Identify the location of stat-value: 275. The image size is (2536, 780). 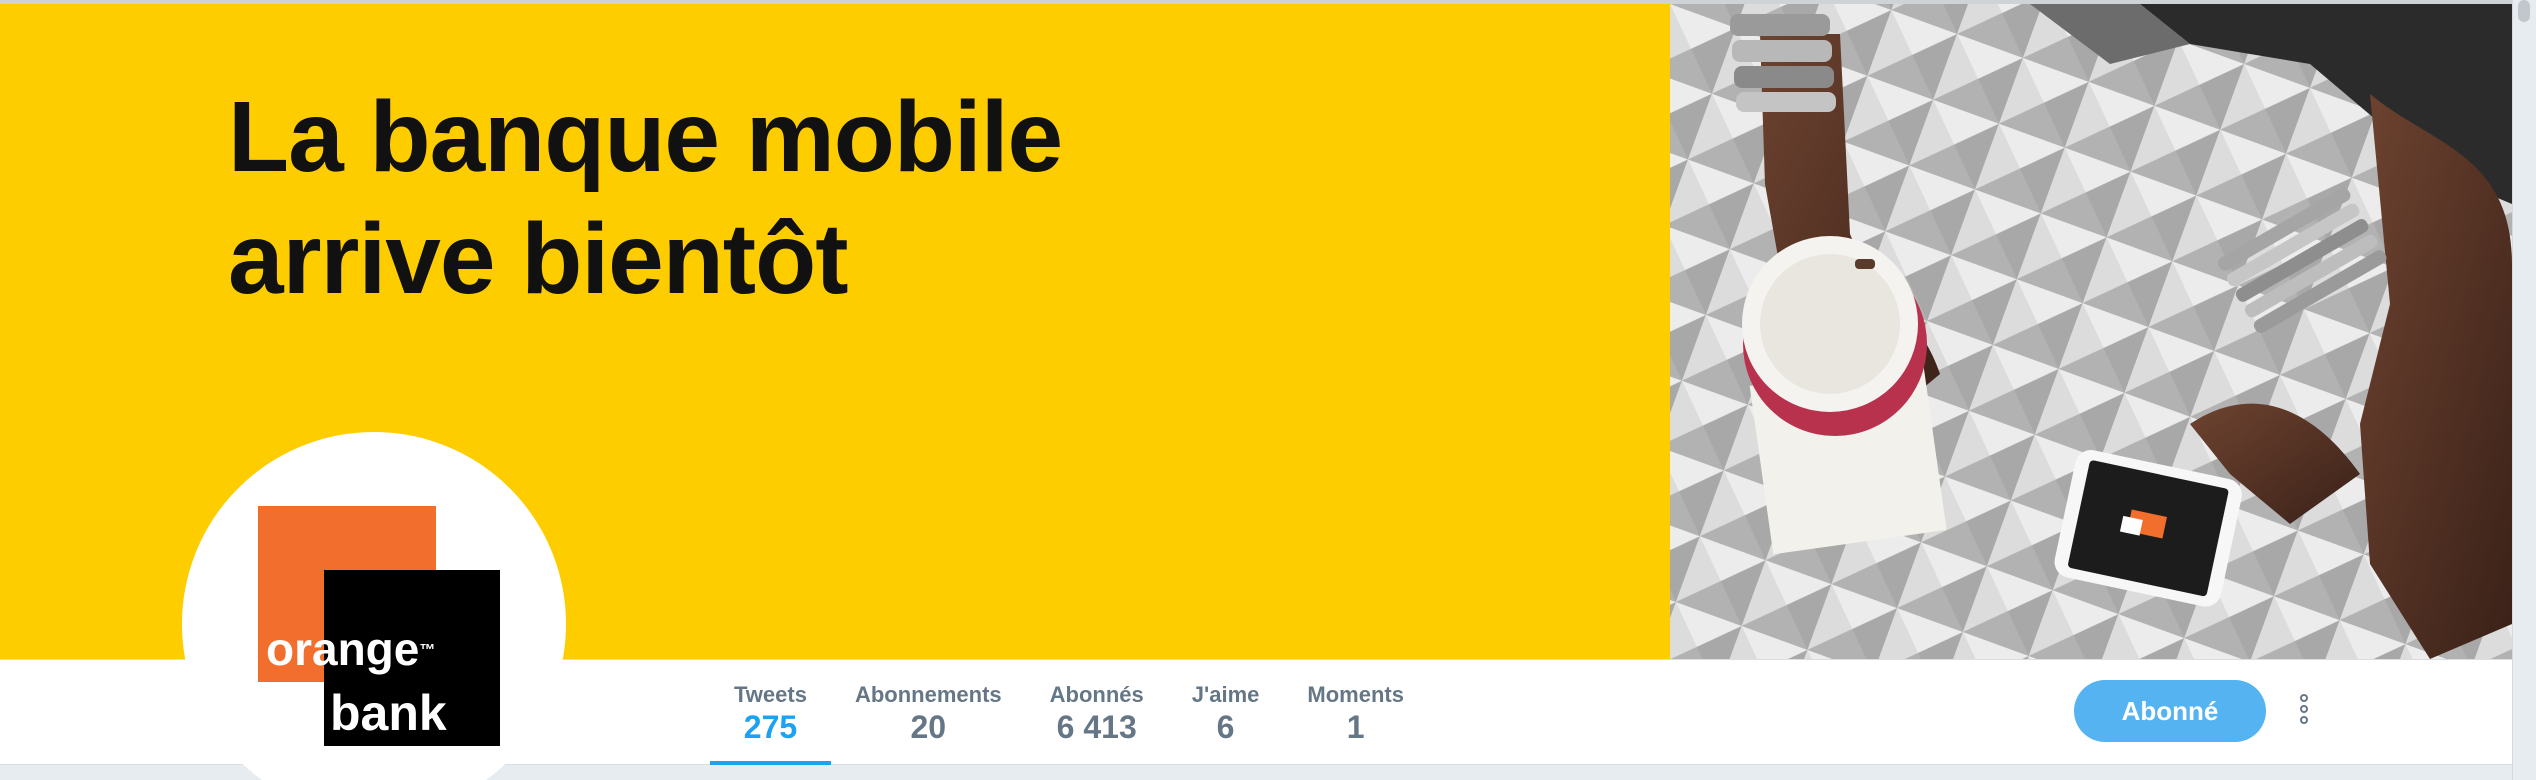
(770, 727).